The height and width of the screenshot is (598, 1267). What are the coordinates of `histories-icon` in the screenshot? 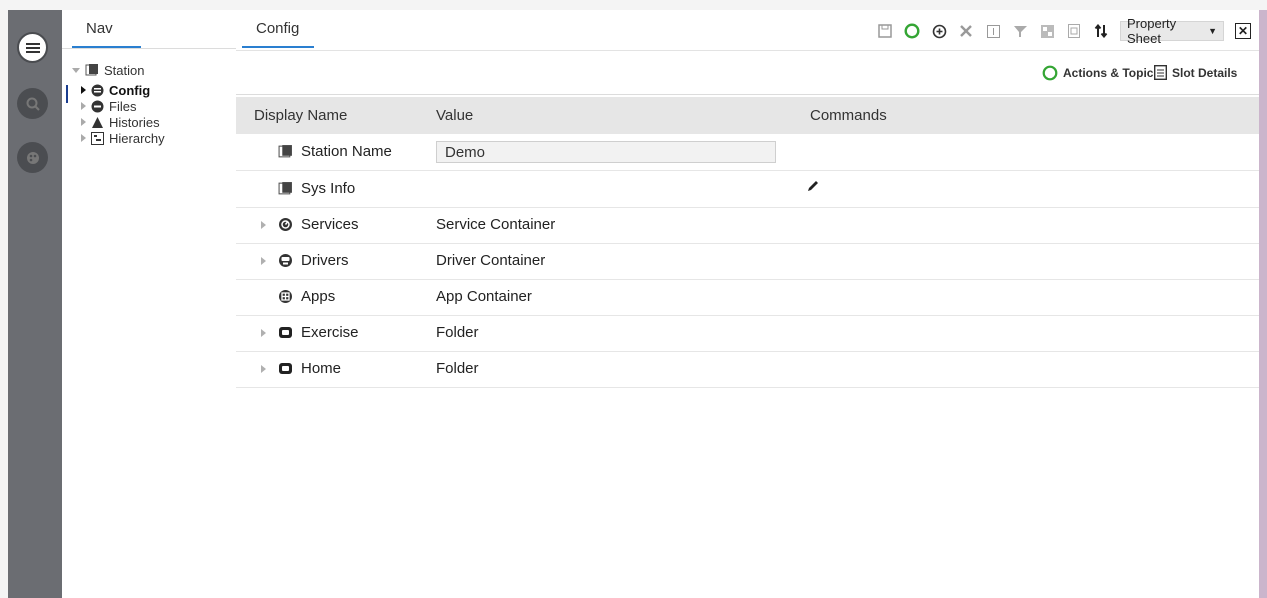 It's located at (97, 122).